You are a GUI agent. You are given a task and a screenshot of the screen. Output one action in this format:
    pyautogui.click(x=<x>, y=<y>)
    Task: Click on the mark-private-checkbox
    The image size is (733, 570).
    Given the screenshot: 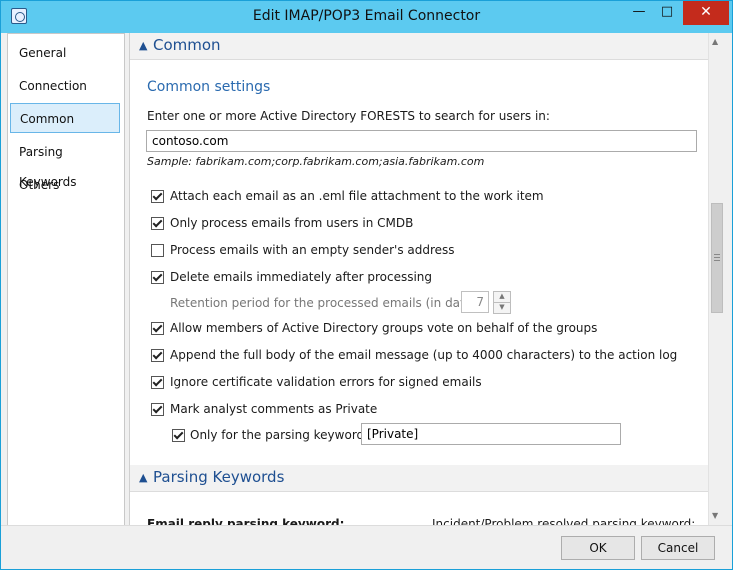 What is the action you would take?
    pyautogui.click(x=157, y=409)
    